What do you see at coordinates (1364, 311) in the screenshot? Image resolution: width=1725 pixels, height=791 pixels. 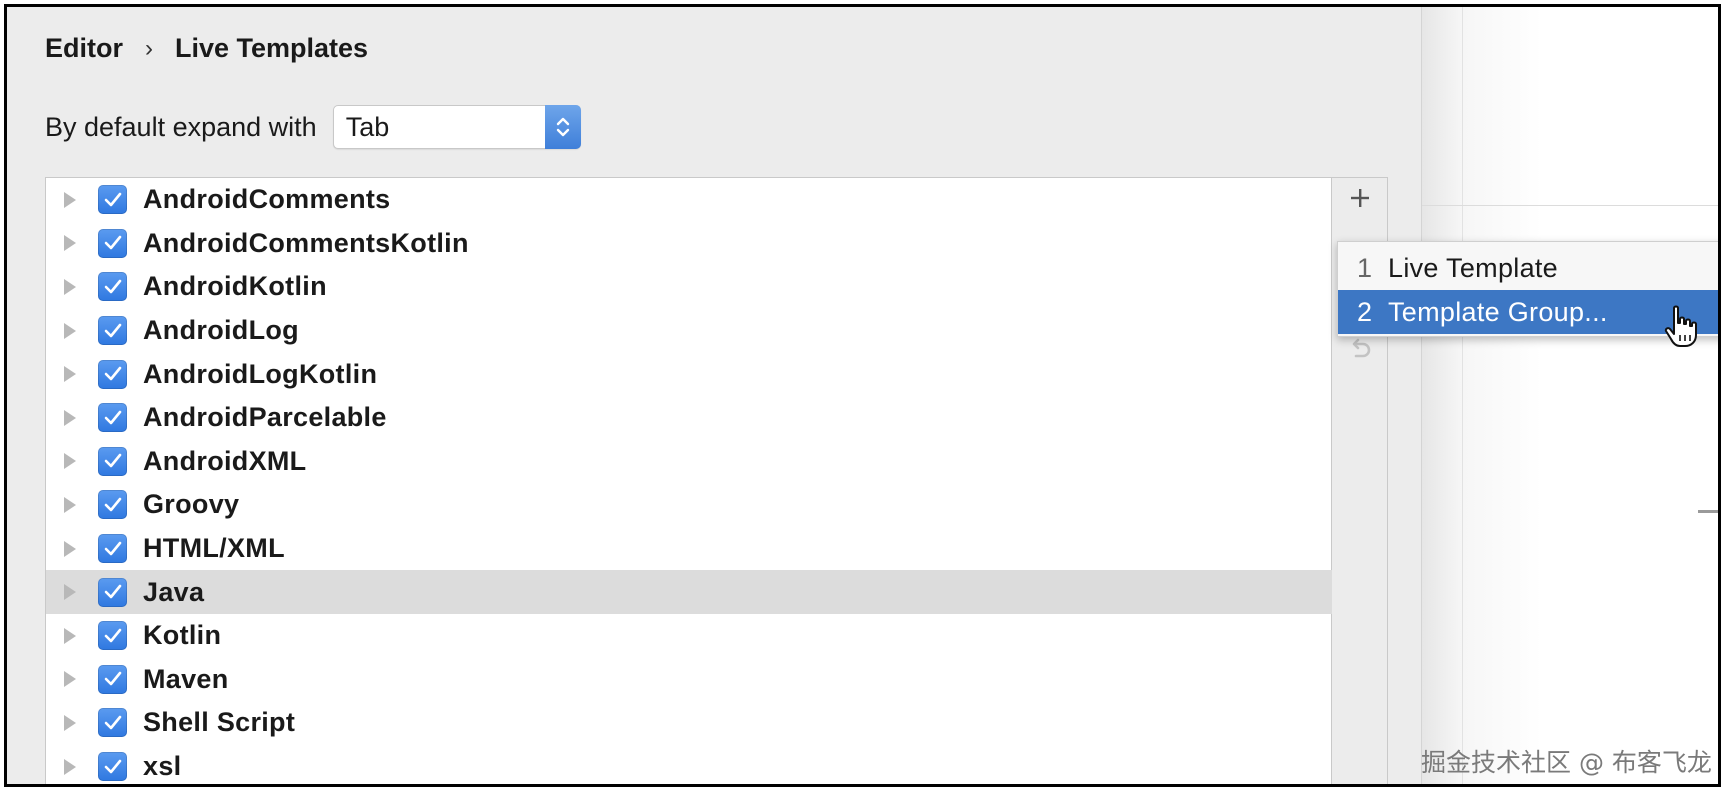 I see `menu-item-number: 2` at bounding box center [1364, 311].